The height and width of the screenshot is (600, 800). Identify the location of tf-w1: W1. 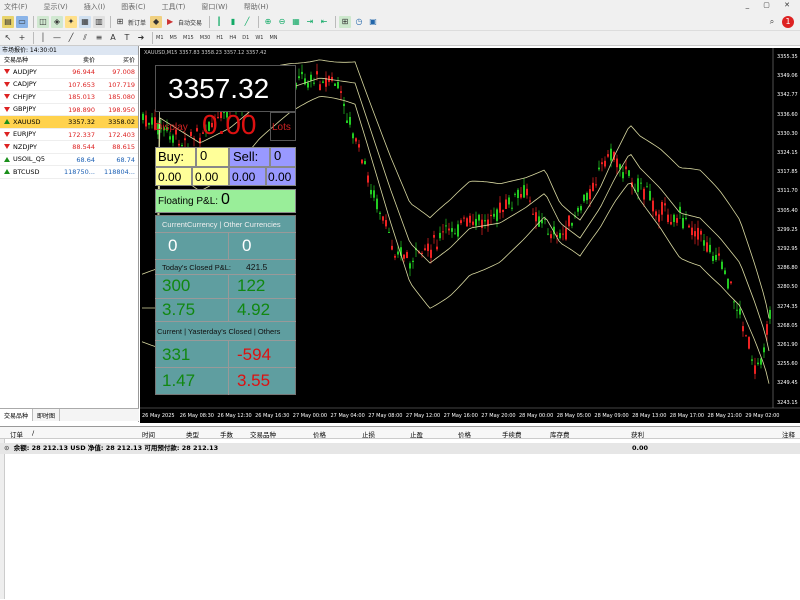
(259, 38).